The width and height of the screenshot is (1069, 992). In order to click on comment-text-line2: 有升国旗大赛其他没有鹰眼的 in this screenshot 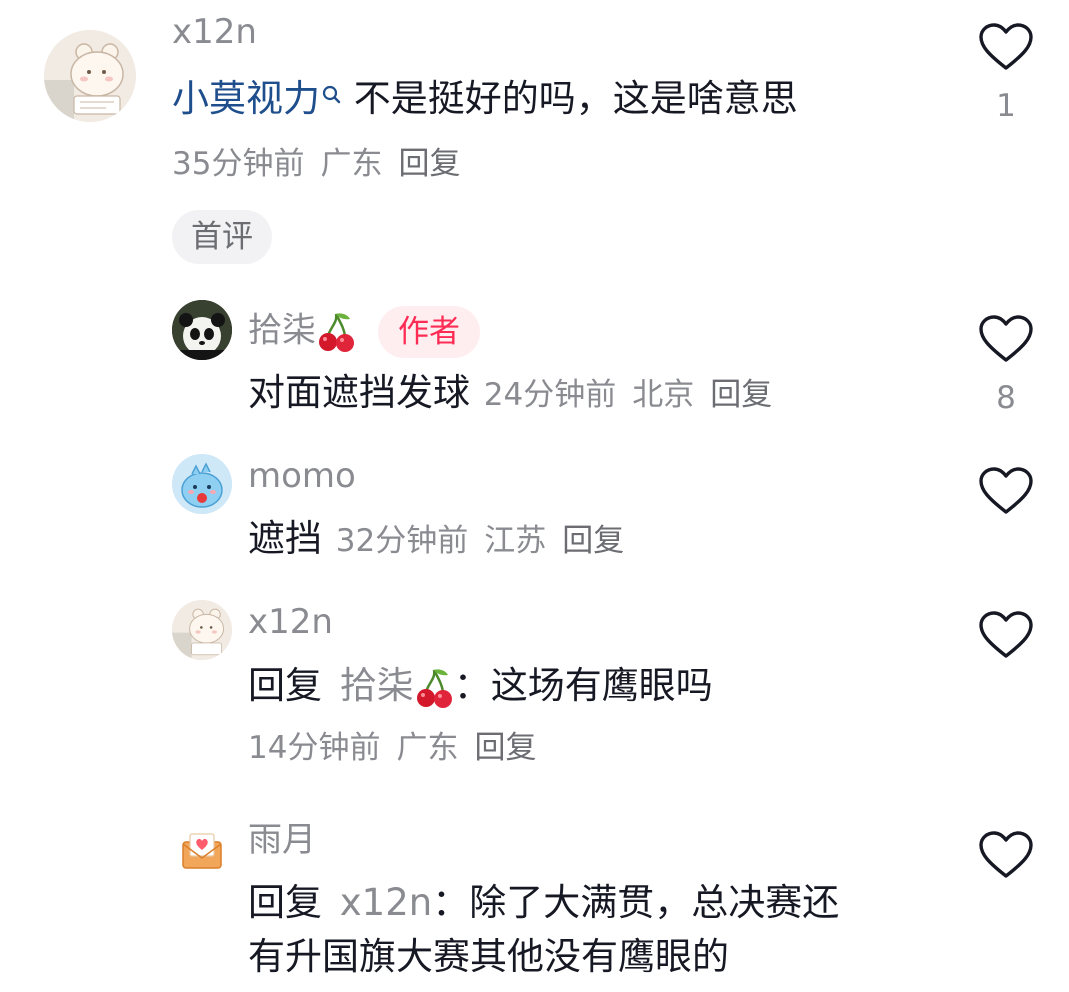, I will do `click(488, 956)`.